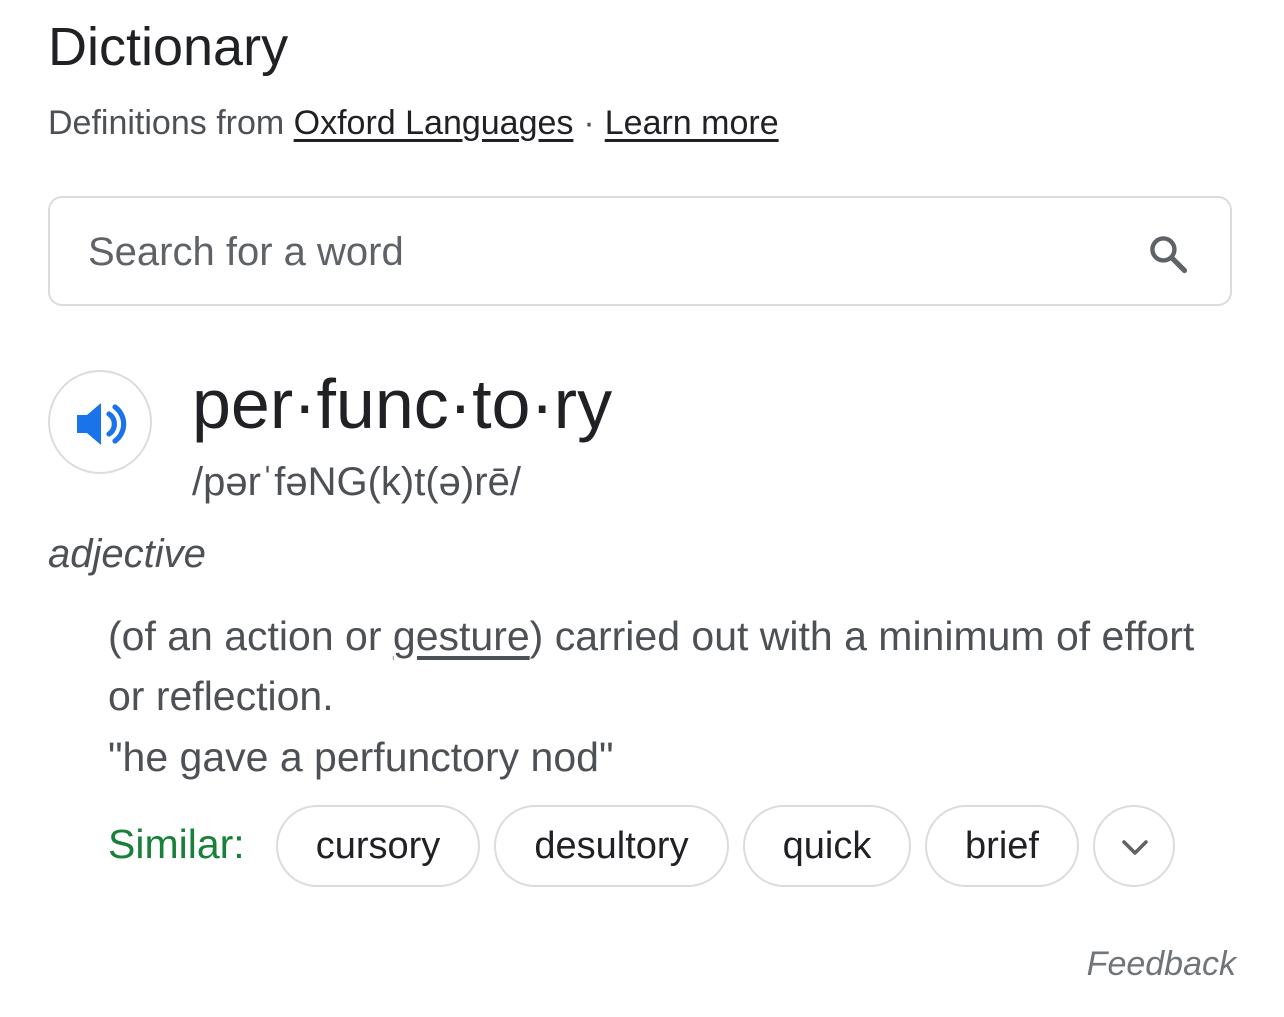  What do you see at coordinates (168, 47) in the screenshot?
I see `page-title: Dictionary` at bounding box center [168, 47].